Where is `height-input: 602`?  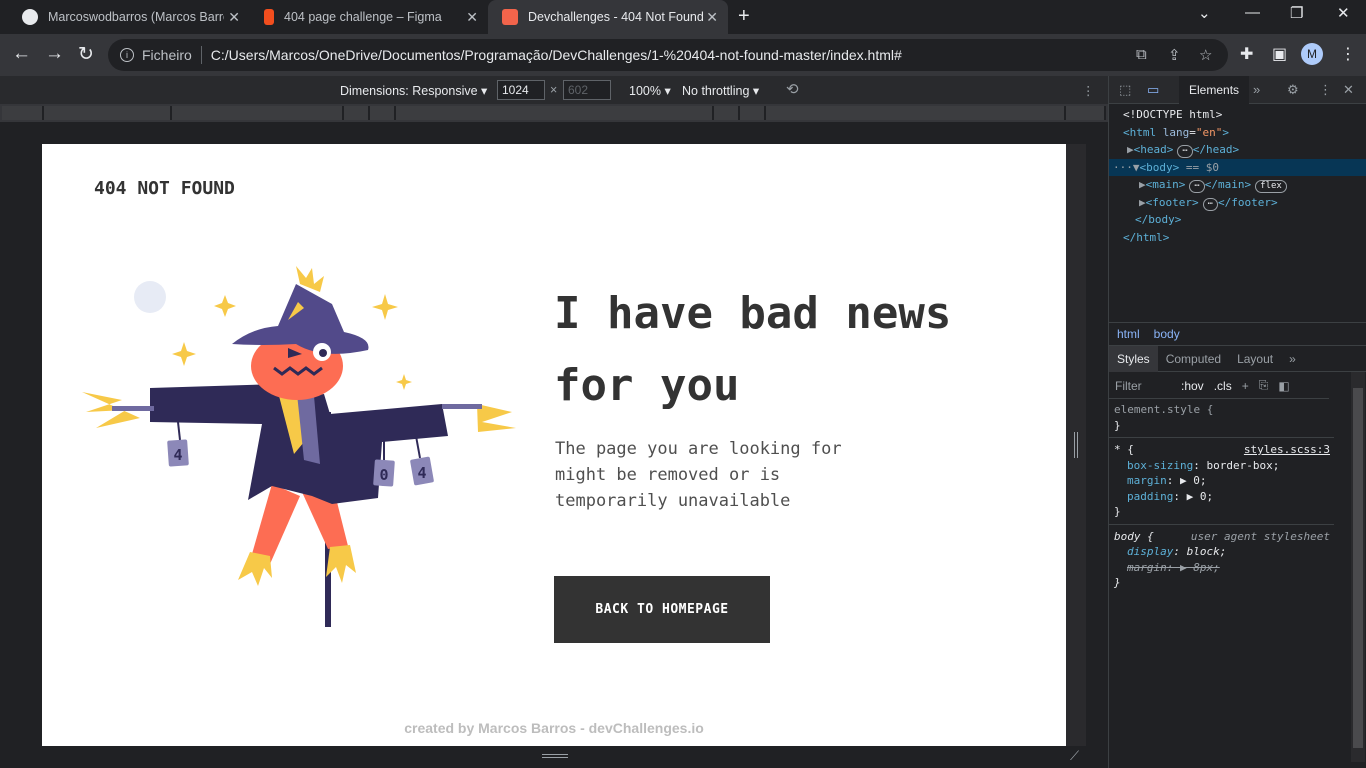
height-input: 602 is located at coordinates (587, 90).